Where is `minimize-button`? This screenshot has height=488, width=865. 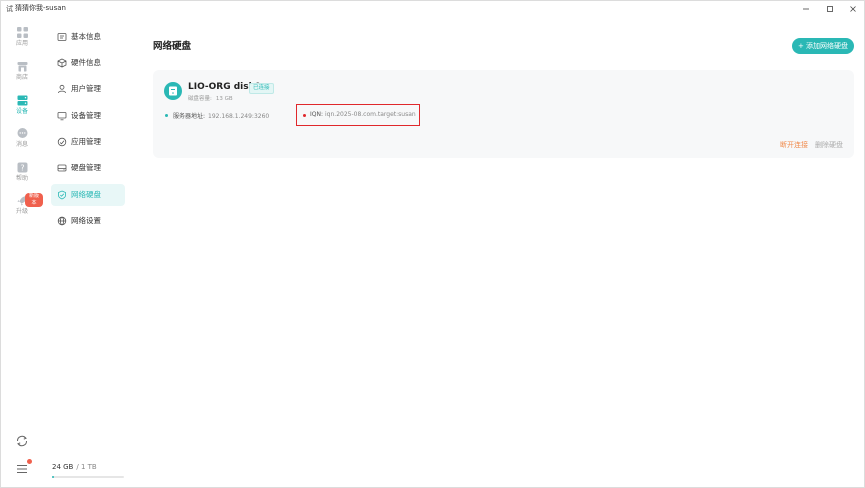
minimize-button is located at coordinates (806, 9).